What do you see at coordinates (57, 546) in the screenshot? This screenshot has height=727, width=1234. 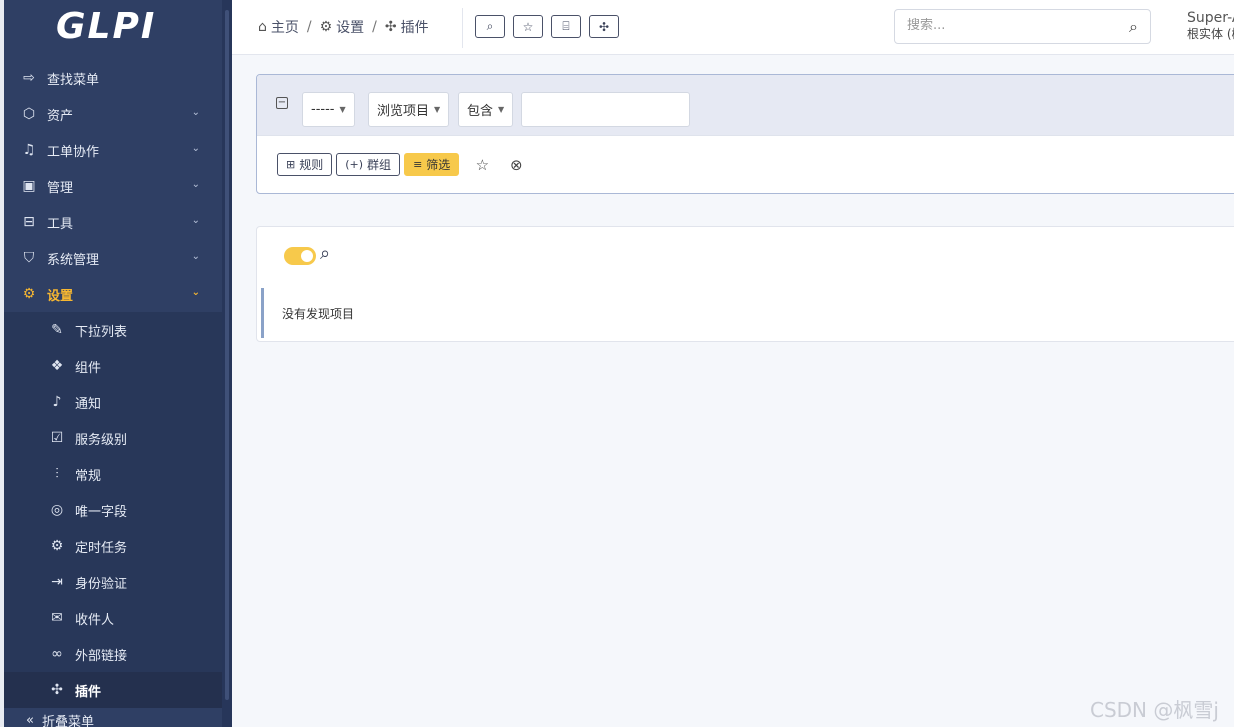 I see `settings-automation-icon: ⚙` at bounding box center [57, 546].